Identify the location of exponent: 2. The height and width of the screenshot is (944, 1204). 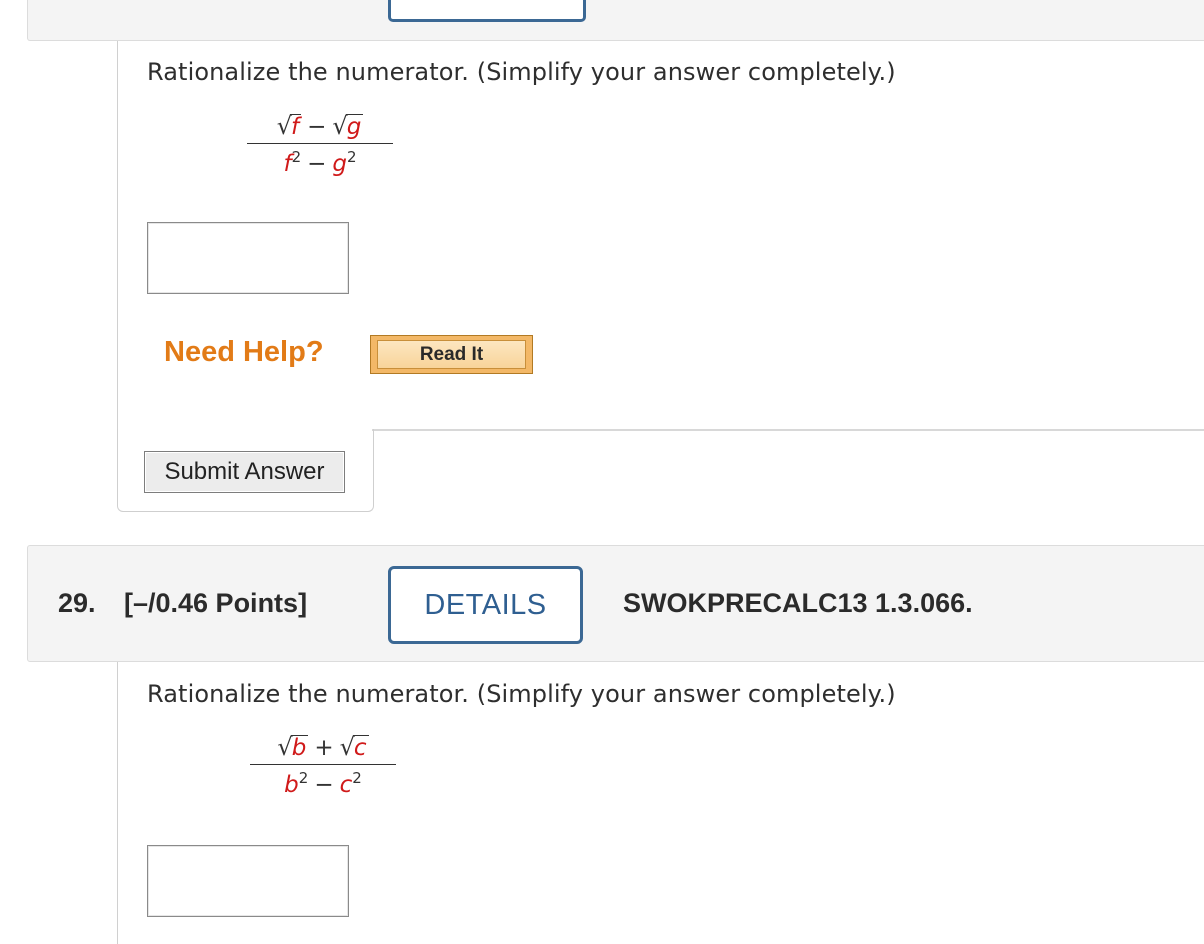
(296, 157).